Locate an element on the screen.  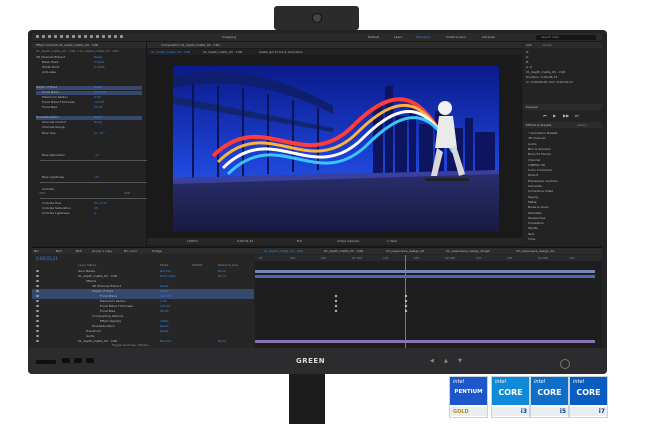
home-icon is located at coordinates (37, 36).